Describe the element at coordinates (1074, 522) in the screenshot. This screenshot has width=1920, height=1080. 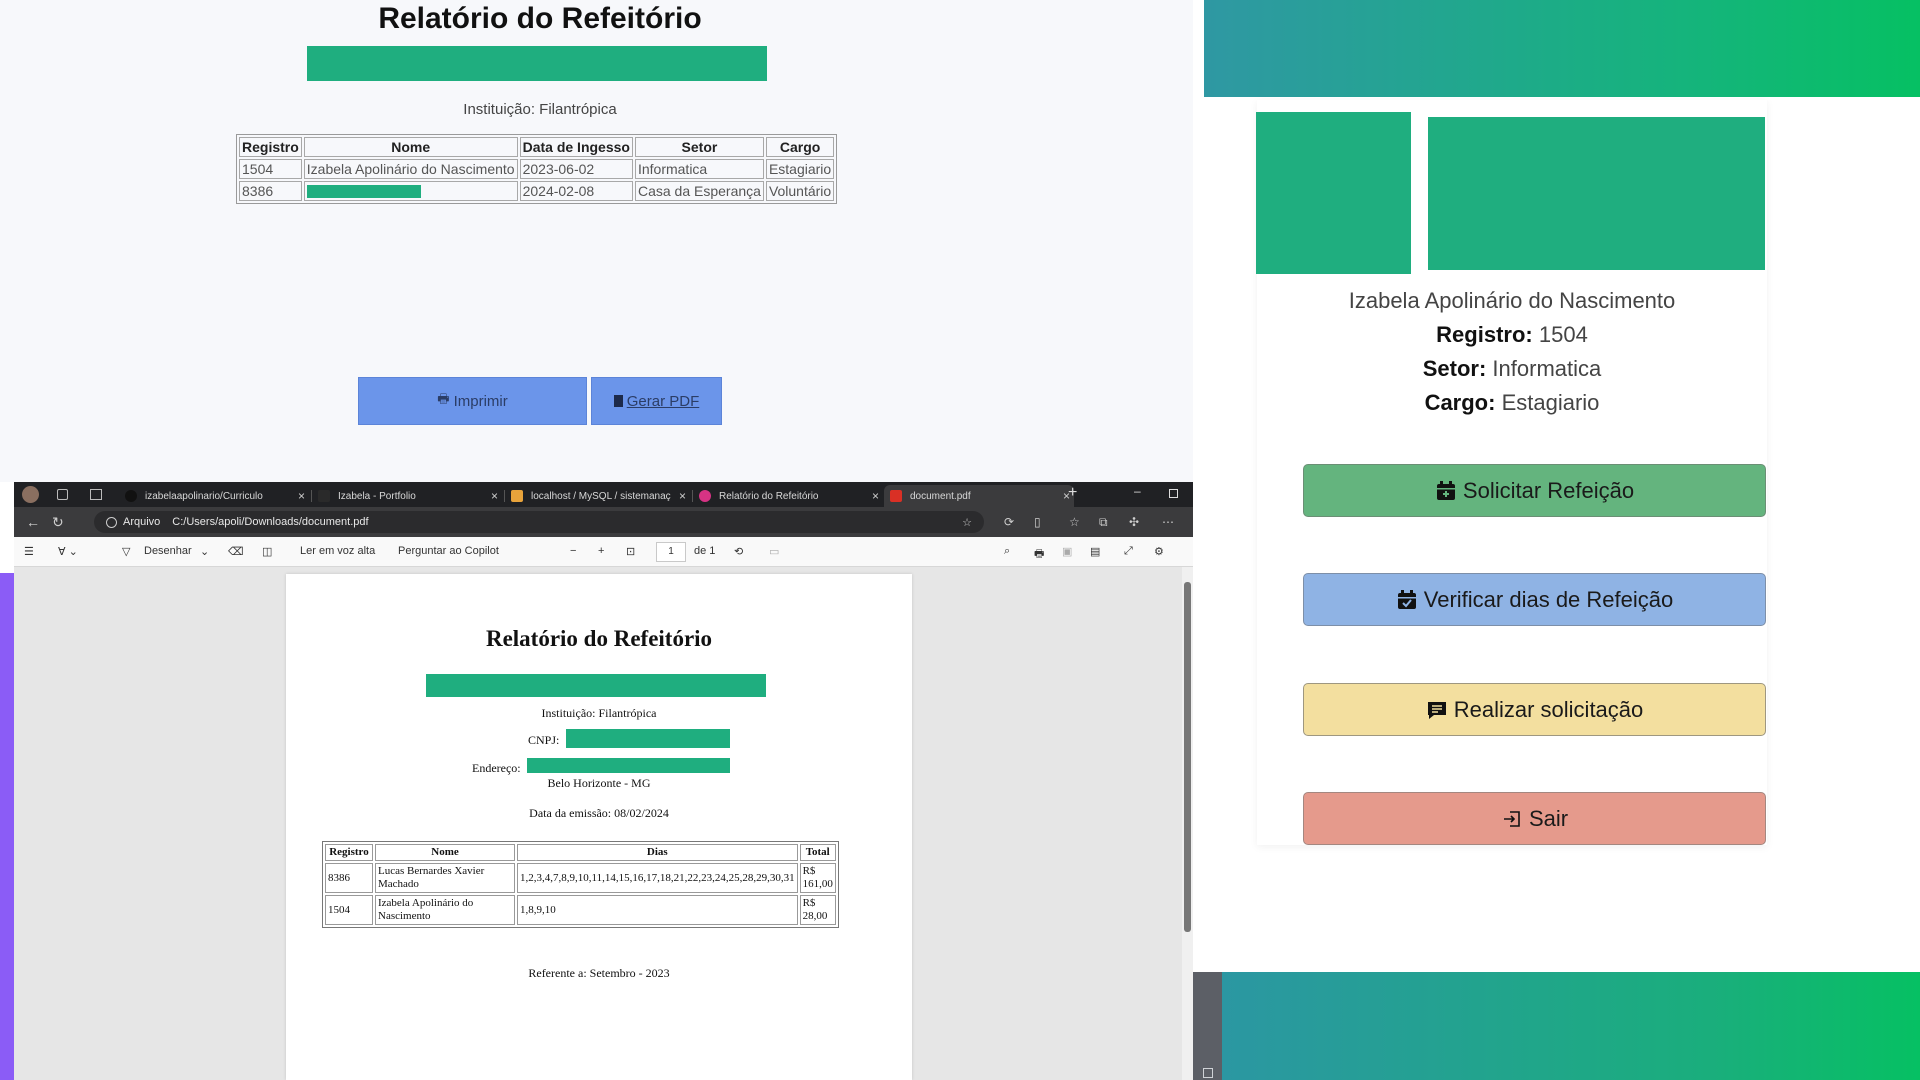
I see `favorites-icon: ☆` at that location.